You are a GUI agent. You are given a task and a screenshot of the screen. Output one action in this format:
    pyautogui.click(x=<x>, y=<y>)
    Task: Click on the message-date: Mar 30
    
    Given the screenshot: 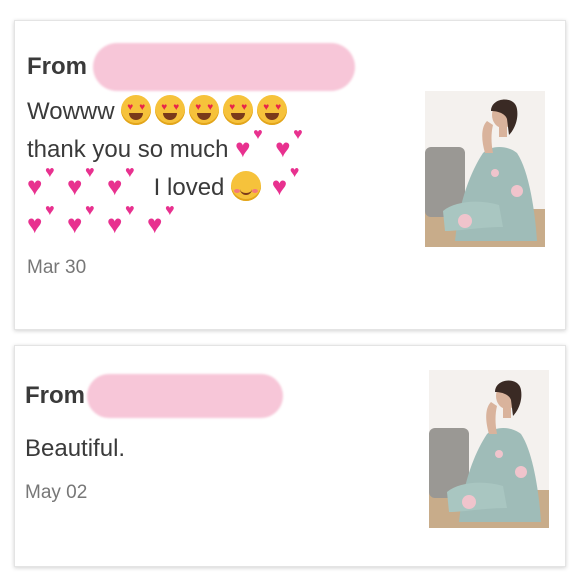 What is the action you would take?
    pyautogui.click(x=57, y=267)
    